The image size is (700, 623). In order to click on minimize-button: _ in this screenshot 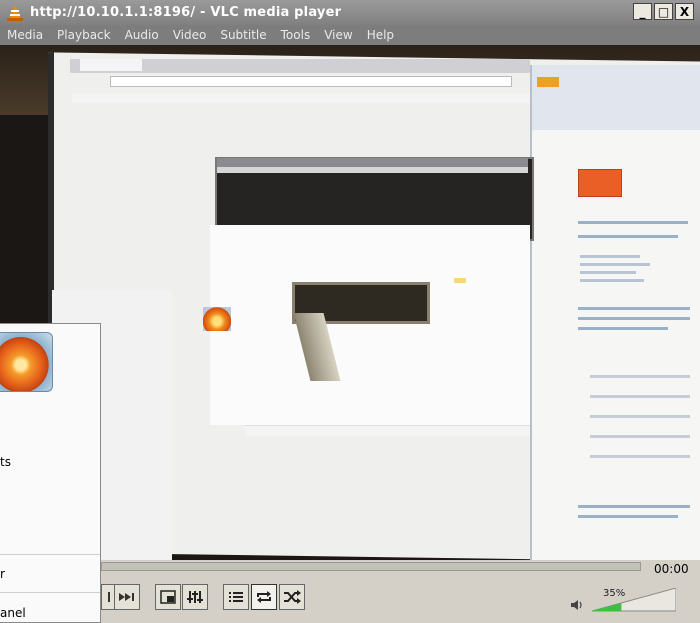, I will do `click(642, 11)`.